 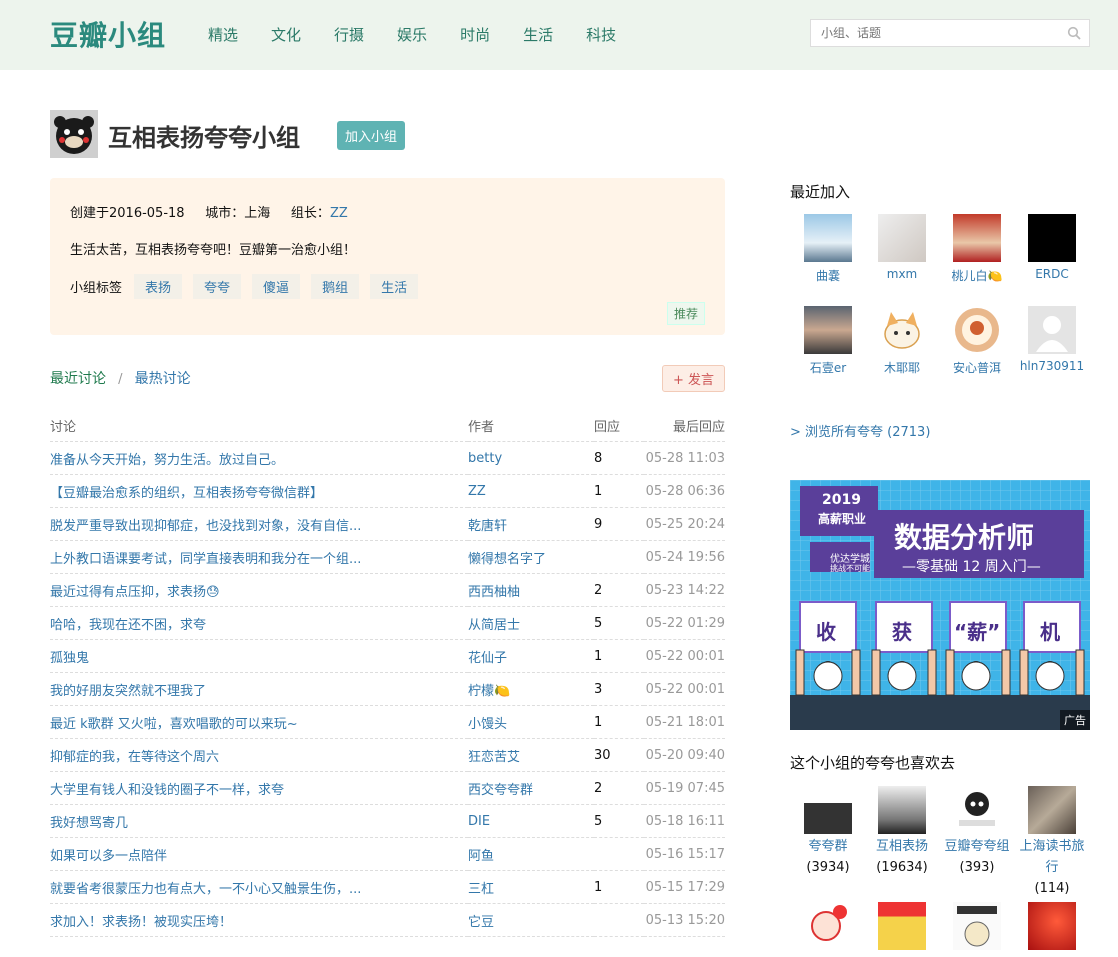 What do you see at coordinates (531, 788) in the screenshot?
I see `author-link: 西交夸夸群` at bounding box center [531, 788].